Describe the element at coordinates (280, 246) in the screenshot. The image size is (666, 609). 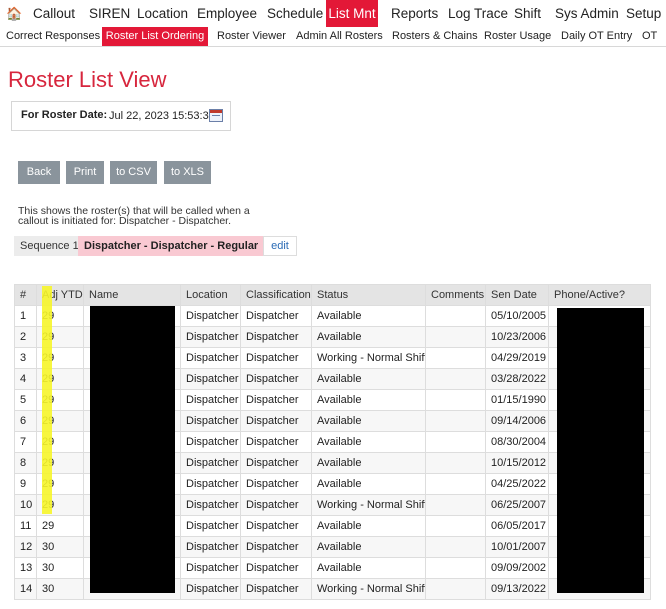
I see `sequence-edit-link: edit` at that location.